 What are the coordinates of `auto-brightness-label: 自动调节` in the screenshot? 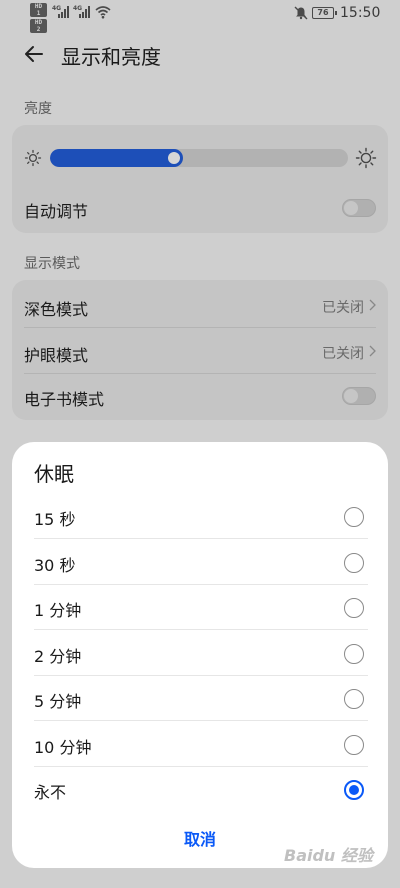 It's located at (56, 211).